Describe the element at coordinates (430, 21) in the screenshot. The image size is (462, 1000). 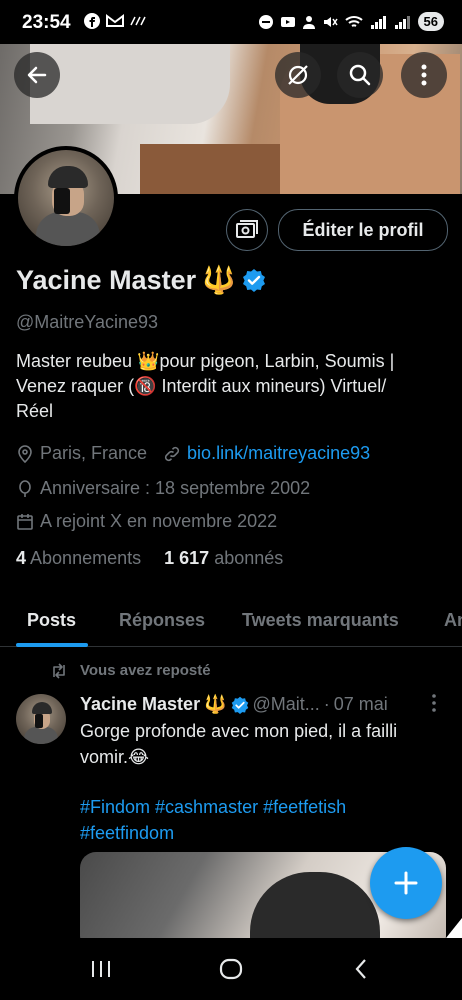
I see `battery-indicator: 56` at that location.